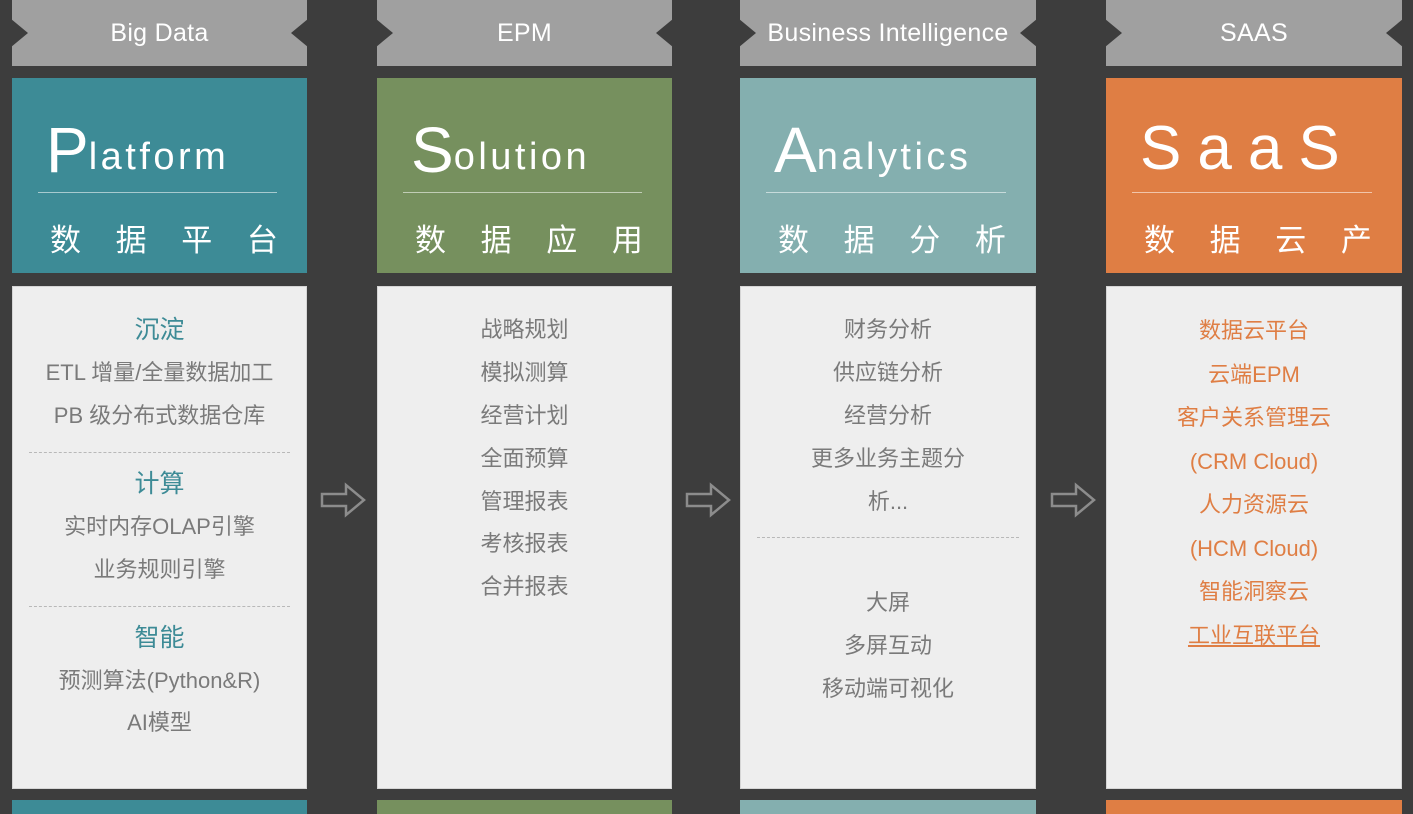 This screenshot has height=814, width=1413. Describe the element at coordinates (524, 372) in the screenshot. I see `list-item: 模拟测算` at that location.